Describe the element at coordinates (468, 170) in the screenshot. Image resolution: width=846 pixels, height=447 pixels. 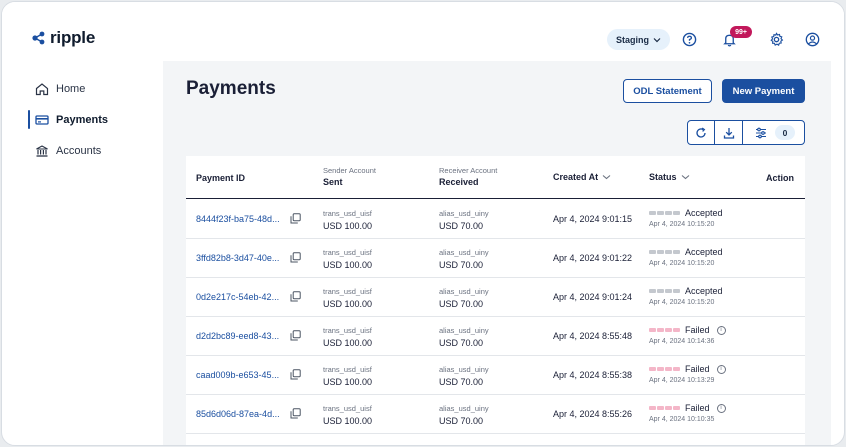
I see `column-receiver-account: Receiver Account` at that location.